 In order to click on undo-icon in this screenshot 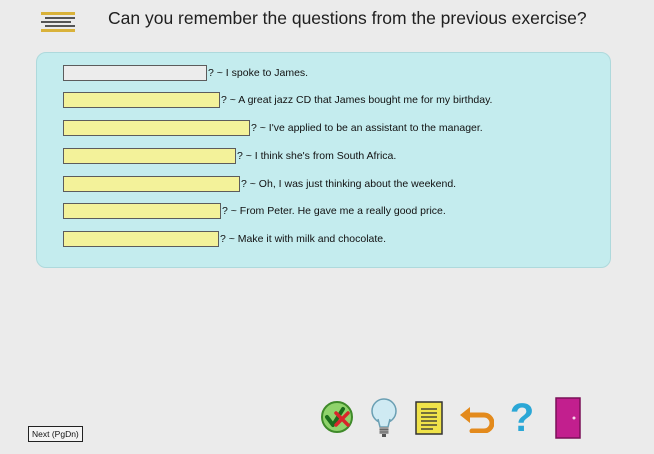, I will do `click(476, 421)`.